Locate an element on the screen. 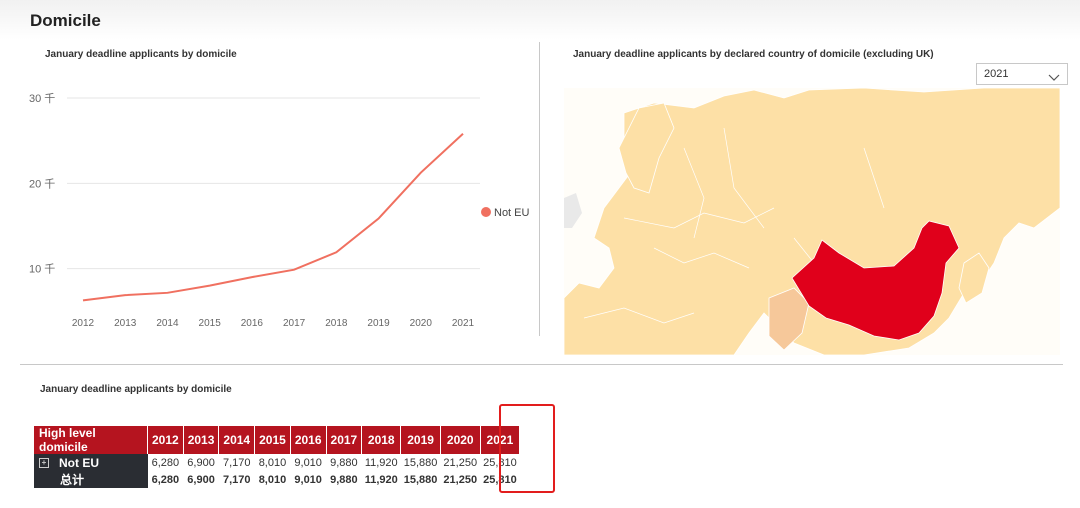  series-line-not-eu is located at coordinates (273, 217).